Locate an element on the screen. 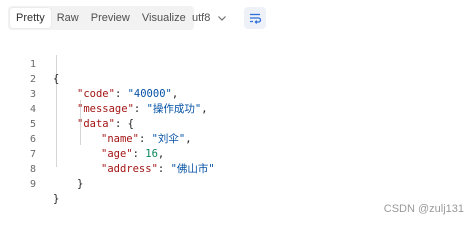  encoding-select: utf8 is located at coordinates (210, 18).